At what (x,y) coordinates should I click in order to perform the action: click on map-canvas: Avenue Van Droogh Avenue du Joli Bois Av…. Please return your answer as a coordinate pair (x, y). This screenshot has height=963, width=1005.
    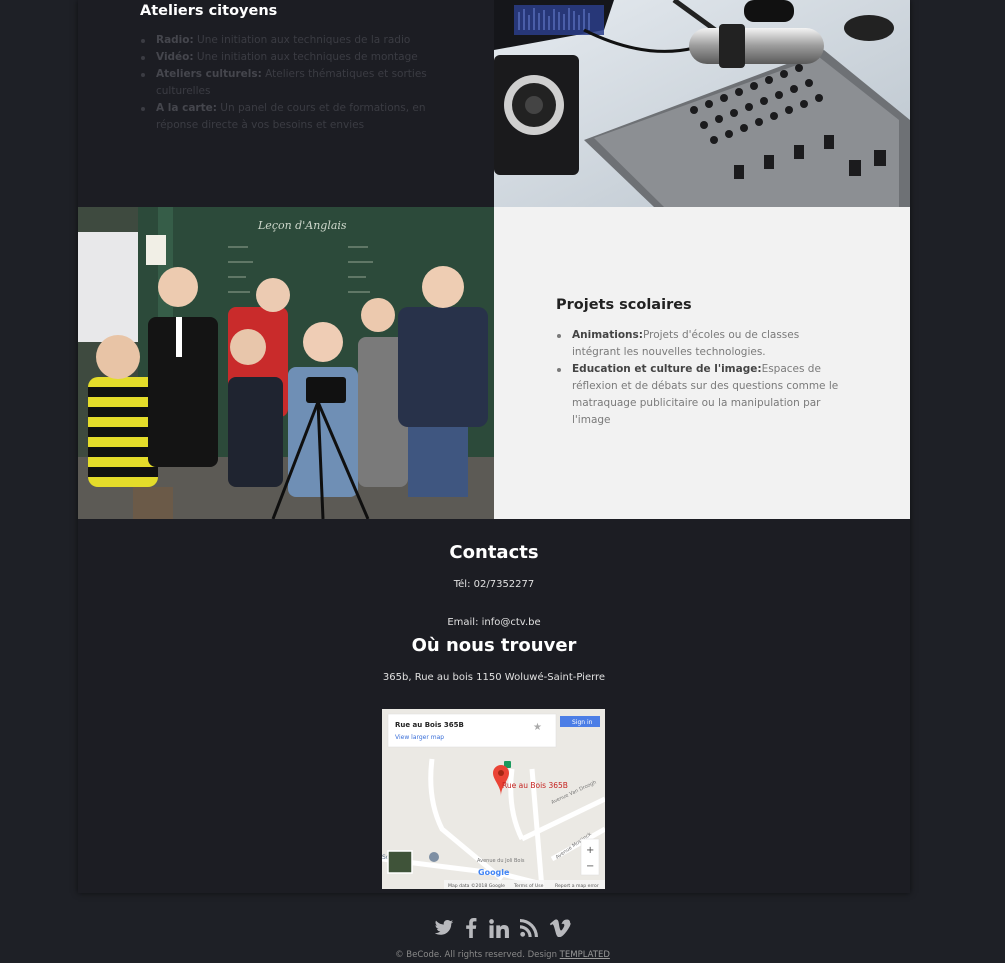
    Looking at the image, I should click on (493, 799).